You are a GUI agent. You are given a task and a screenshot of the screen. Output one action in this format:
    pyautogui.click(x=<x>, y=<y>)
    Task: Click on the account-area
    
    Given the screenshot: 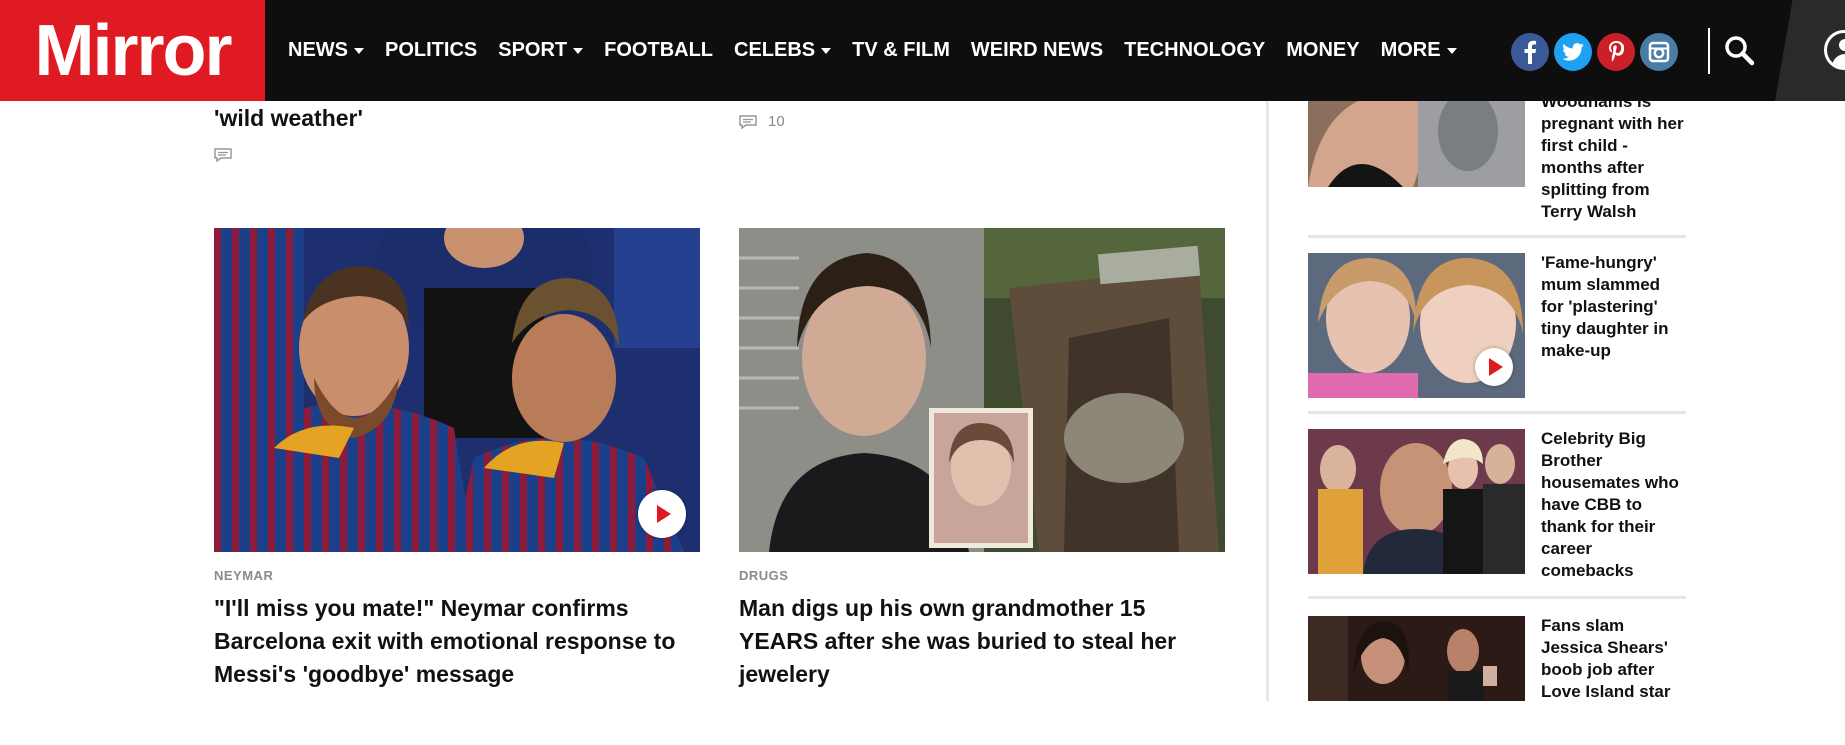 What is the action you would take?
    pyautogui.click(x=1810, y=50)
    